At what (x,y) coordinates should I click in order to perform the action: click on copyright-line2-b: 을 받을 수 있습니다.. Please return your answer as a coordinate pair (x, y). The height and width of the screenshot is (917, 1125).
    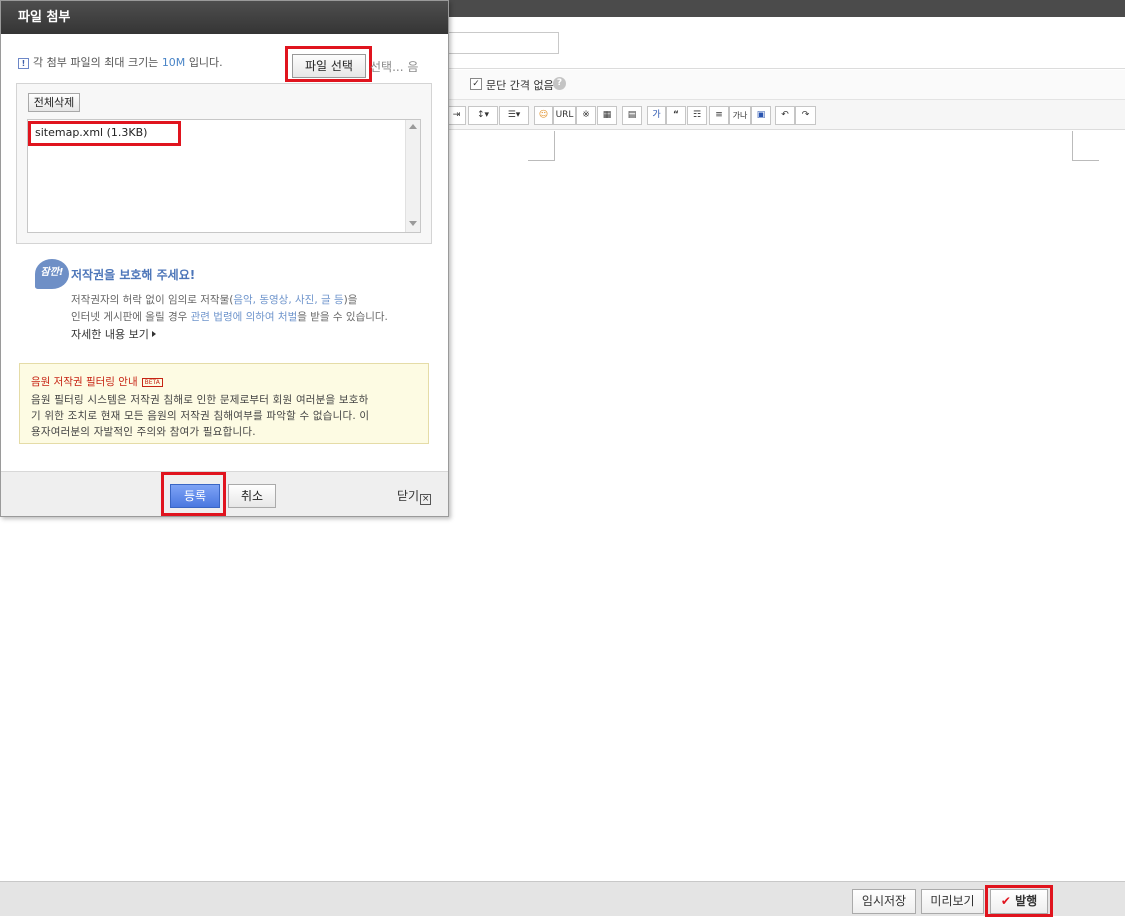
    Looking at the image, I should click on (342, 317).